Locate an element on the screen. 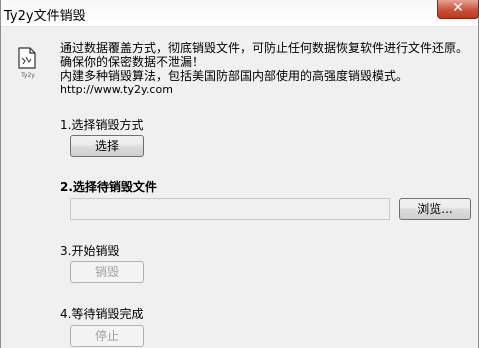 This screenshot has width=479, height=348. step-2-label: 2.选择待销毁文件 is located at coordinates (108, 187).